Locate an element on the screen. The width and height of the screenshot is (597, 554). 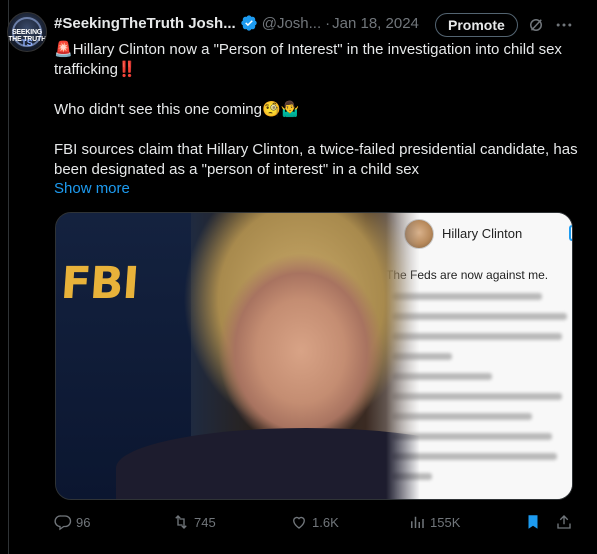
avatar-ts: TS is located at coordinates (27, 43).